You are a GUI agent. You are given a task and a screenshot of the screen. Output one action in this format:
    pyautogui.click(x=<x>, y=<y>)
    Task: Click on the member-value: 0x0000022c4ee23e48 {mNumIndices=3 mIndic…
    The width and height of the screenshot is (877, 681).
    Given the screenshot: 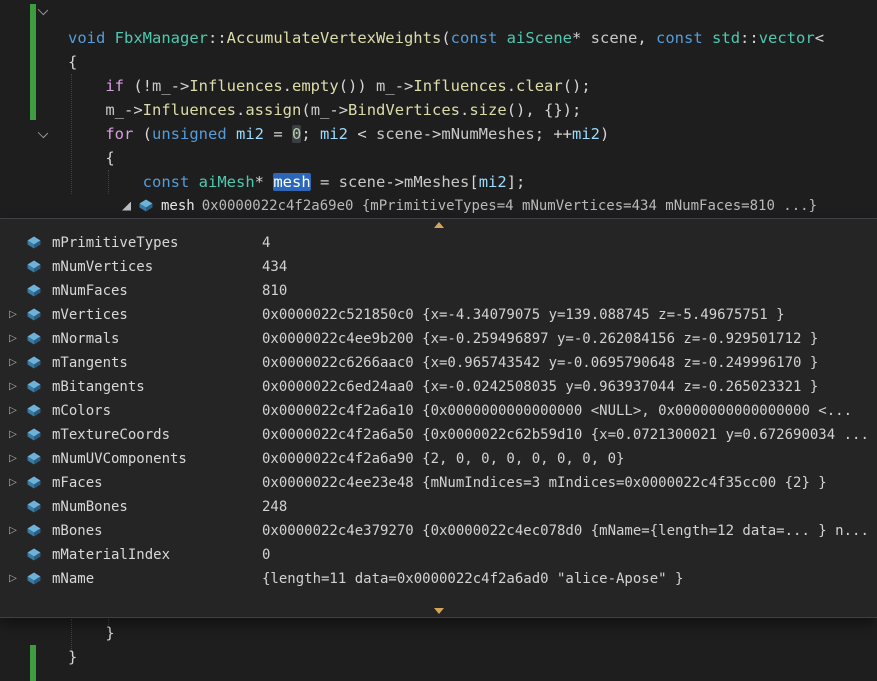 What is the action you would take?
    pyautogui.click(x=544, y=483)
    